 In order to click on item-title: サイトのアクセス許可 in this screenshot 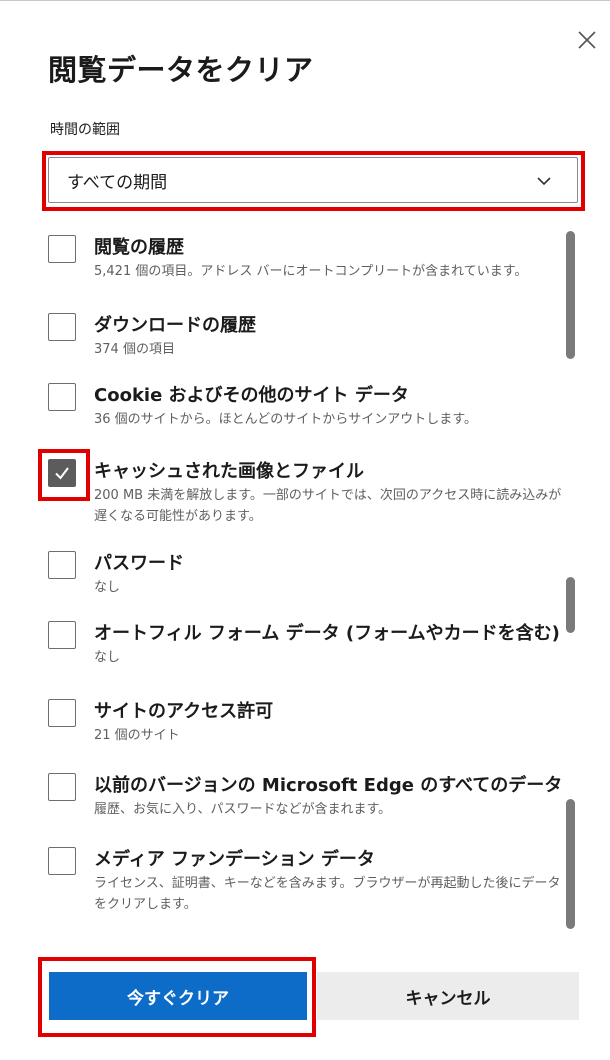, I will do `click(184, 711)`.